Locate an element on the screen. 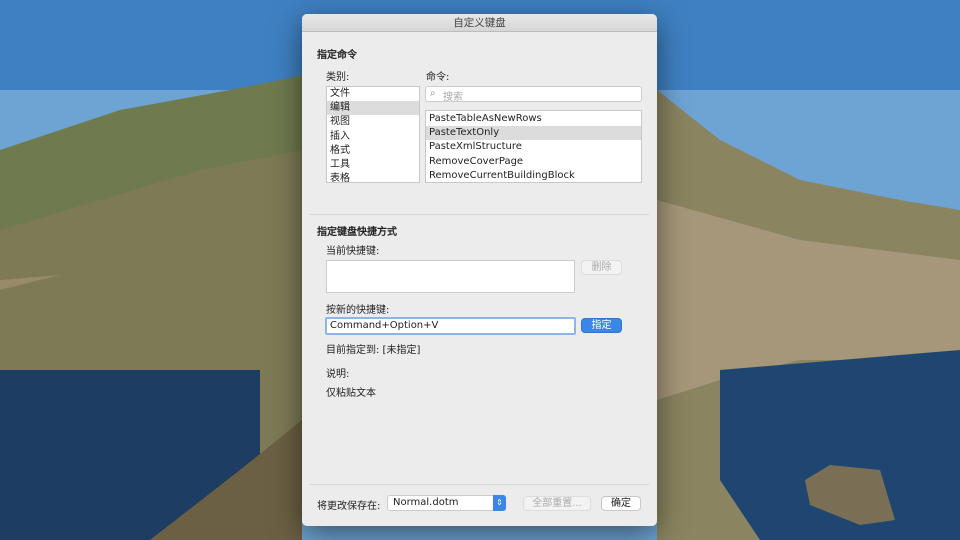 The height and width of the screenshot is (540, 960). shortcut-heading: 指定键盘快捷方式 is located at coordinates (357, 232).